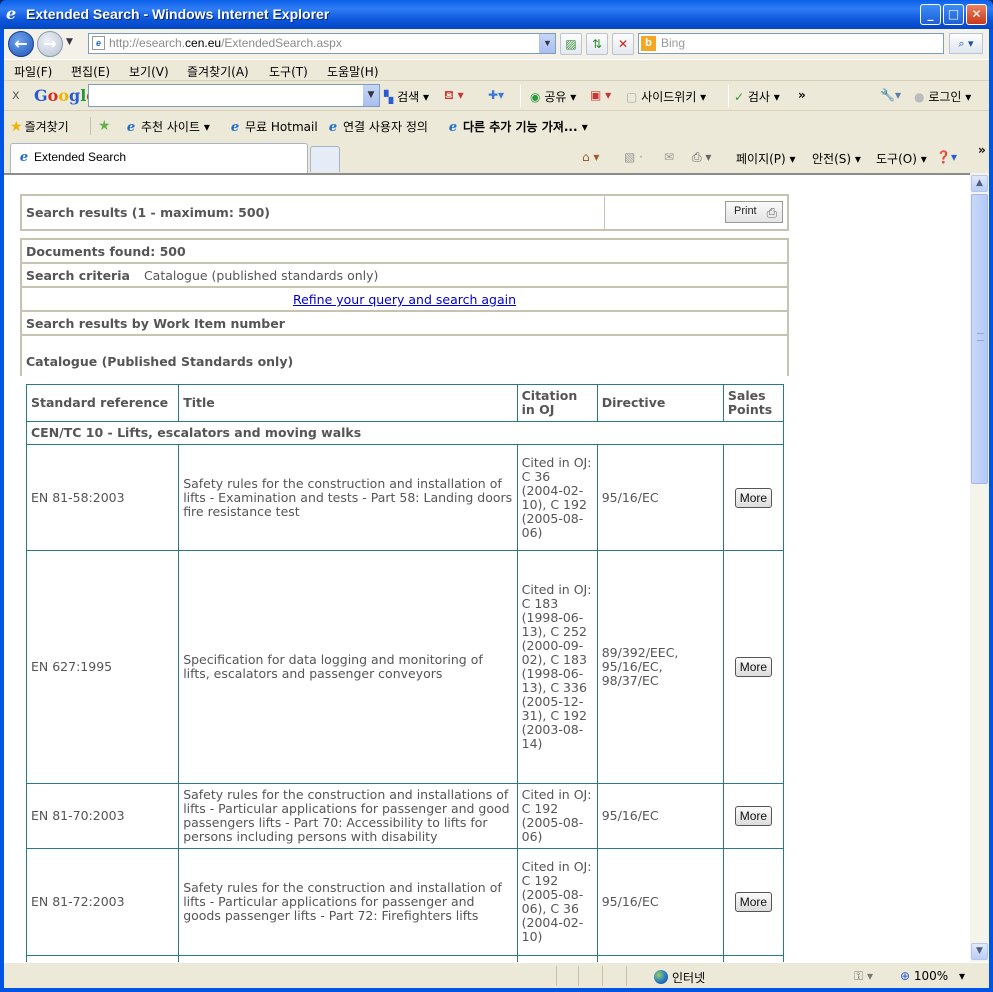 This screenshot has width=993, height=992. I want to click on favorites-item-label: 다른 추가 기능 가져... ▾, so click(525, 127).